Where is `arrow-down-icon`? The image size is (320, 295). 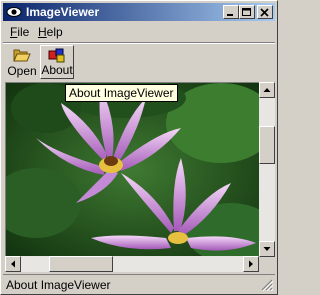
arrow-down-icon is located at coordinates (267, 249).